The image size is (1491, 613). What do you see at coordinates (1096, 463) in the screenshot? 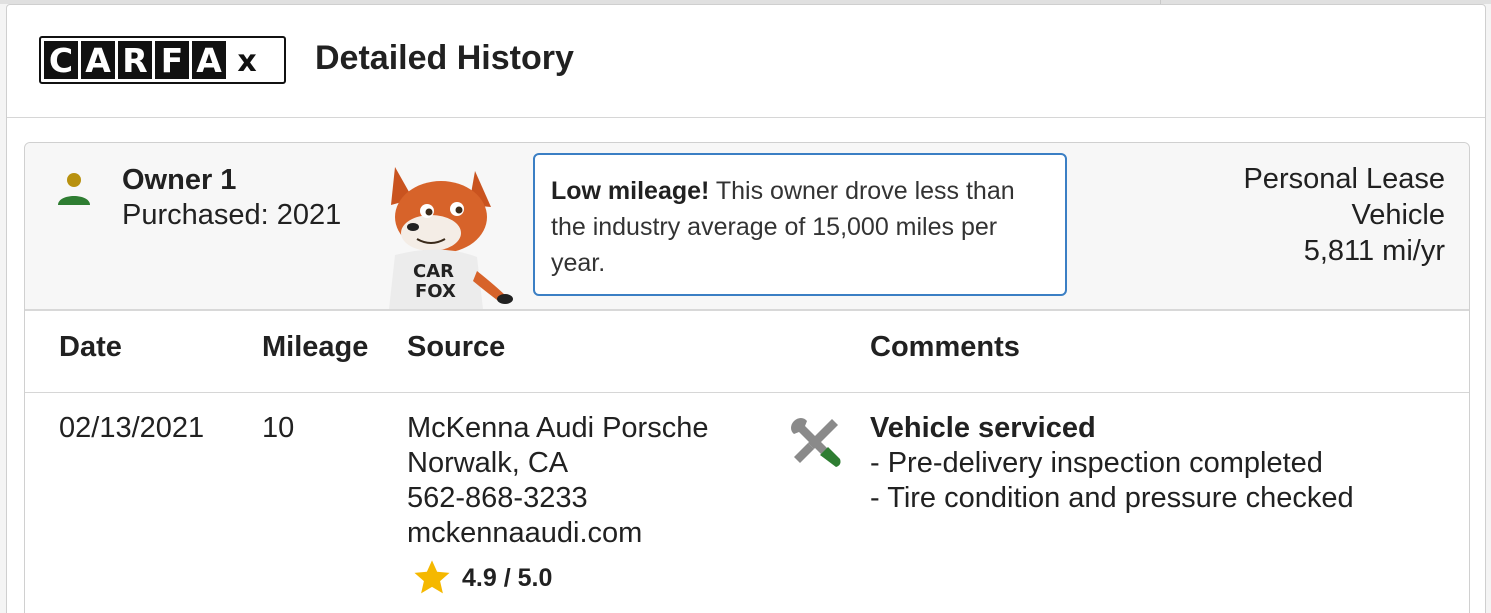
I see `comment-line: - Pre-delivery inspection completed` at bounding box center [1096, 463].